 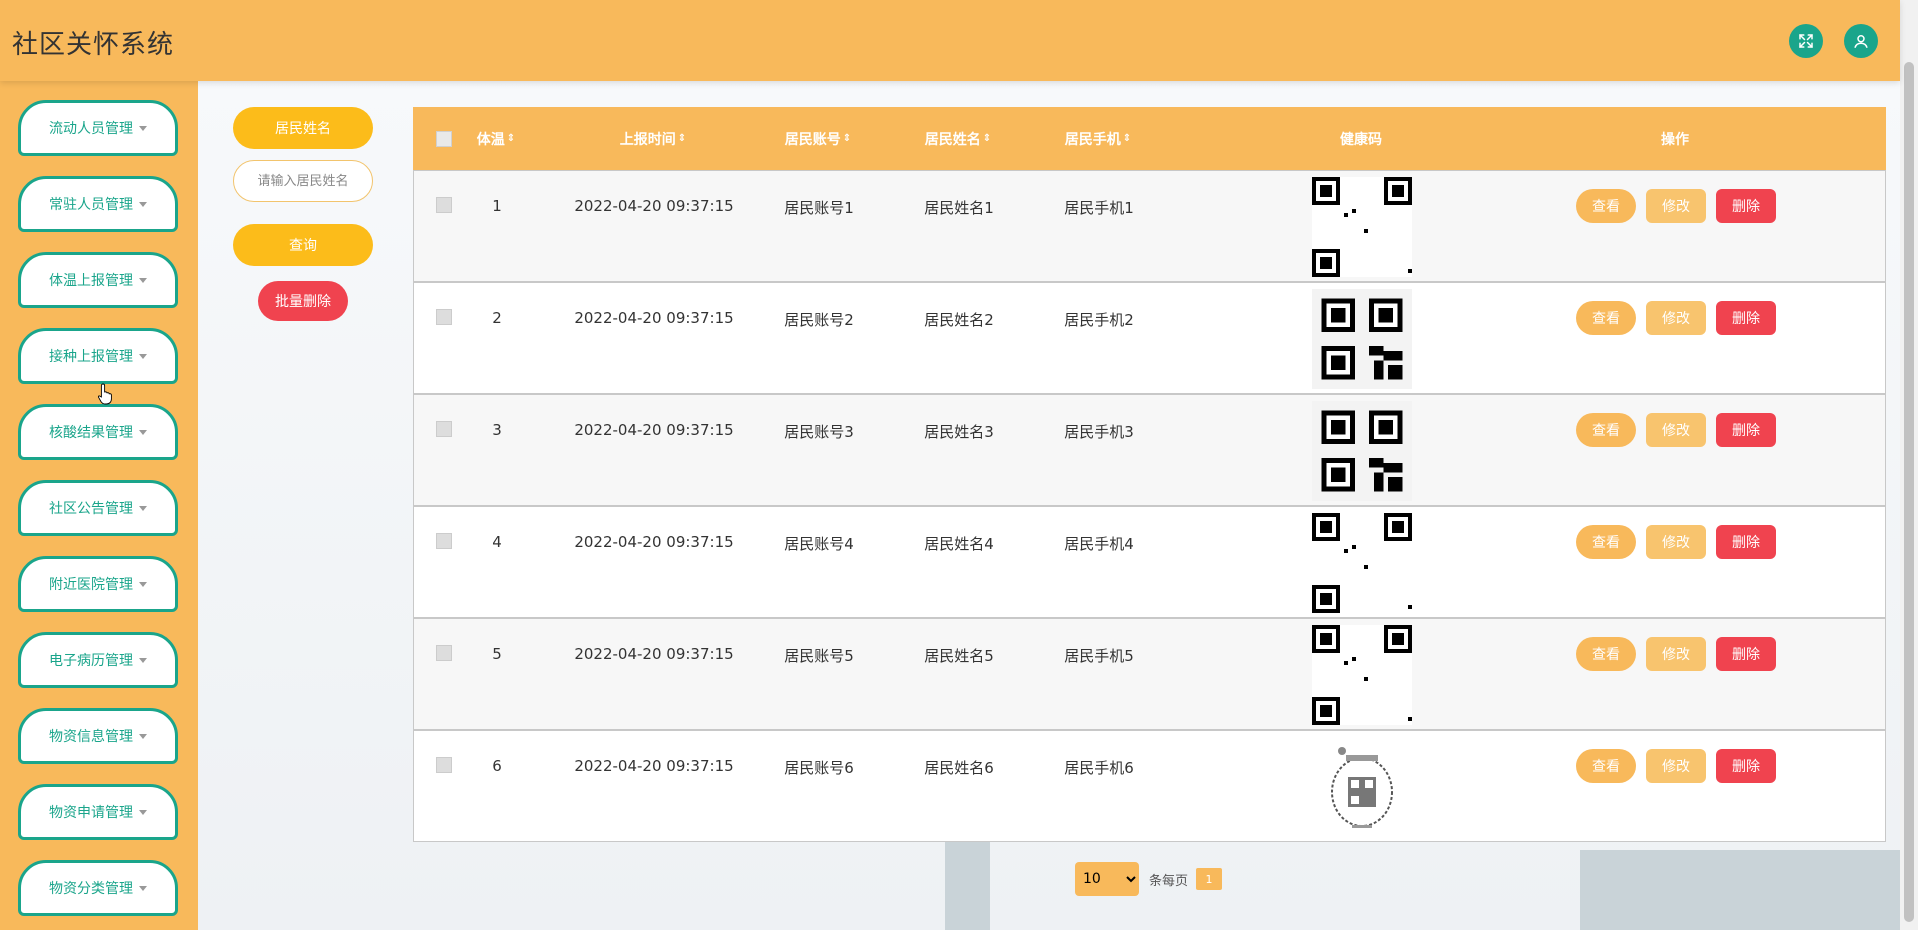 I want to click on cell-temperature: 4, so click(x=497, y=542).